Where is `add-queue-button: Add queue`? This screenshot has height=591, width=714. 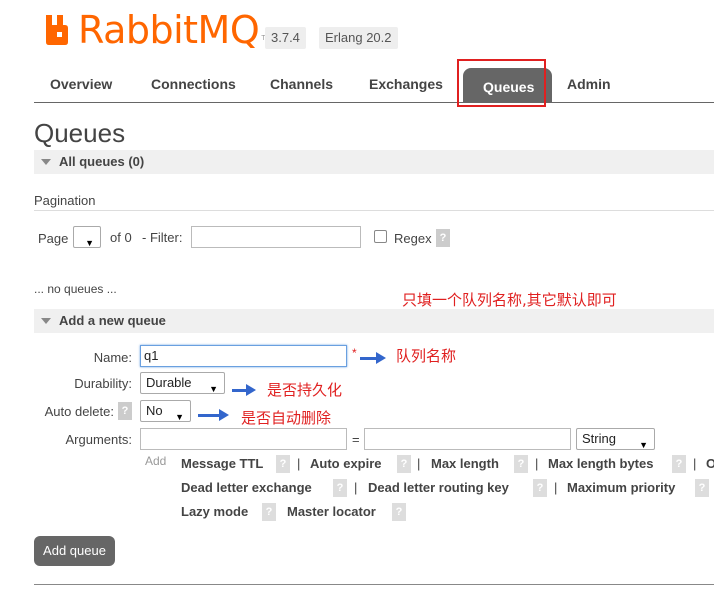
add-queue-button: Add queue is located at coordinates (74, 551).